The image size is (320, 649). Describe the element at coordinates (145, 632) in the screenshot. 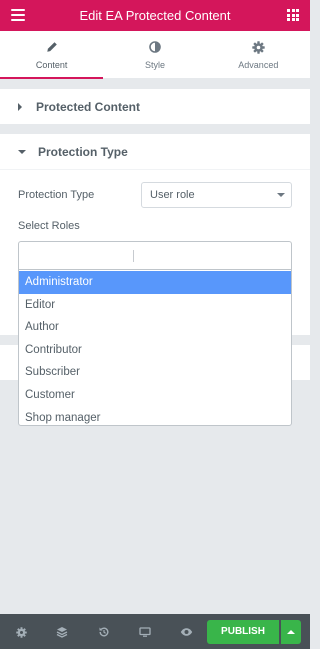

I see `desktop-icon` at that location.